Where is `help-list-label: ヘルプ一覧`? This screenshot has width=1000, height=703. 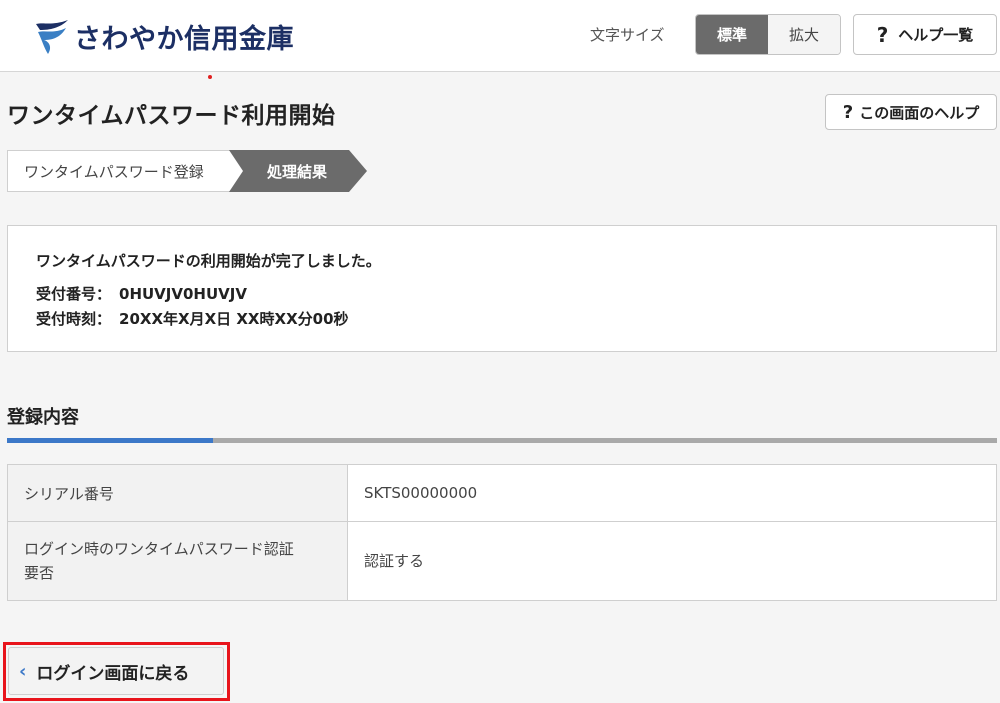
help-list-label: ヘルプ一覧 is located at coordinates (936, 35).